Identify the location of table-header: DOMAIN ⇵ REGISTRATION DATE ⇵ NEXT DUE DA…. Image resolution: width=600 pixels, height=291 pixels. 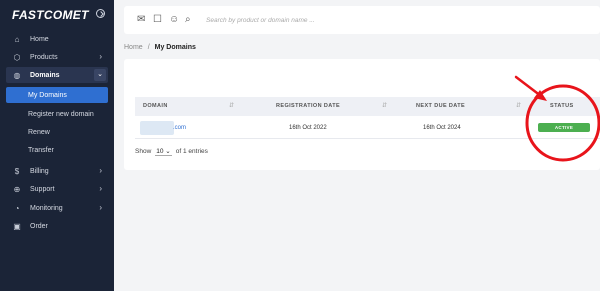
(367, 106).